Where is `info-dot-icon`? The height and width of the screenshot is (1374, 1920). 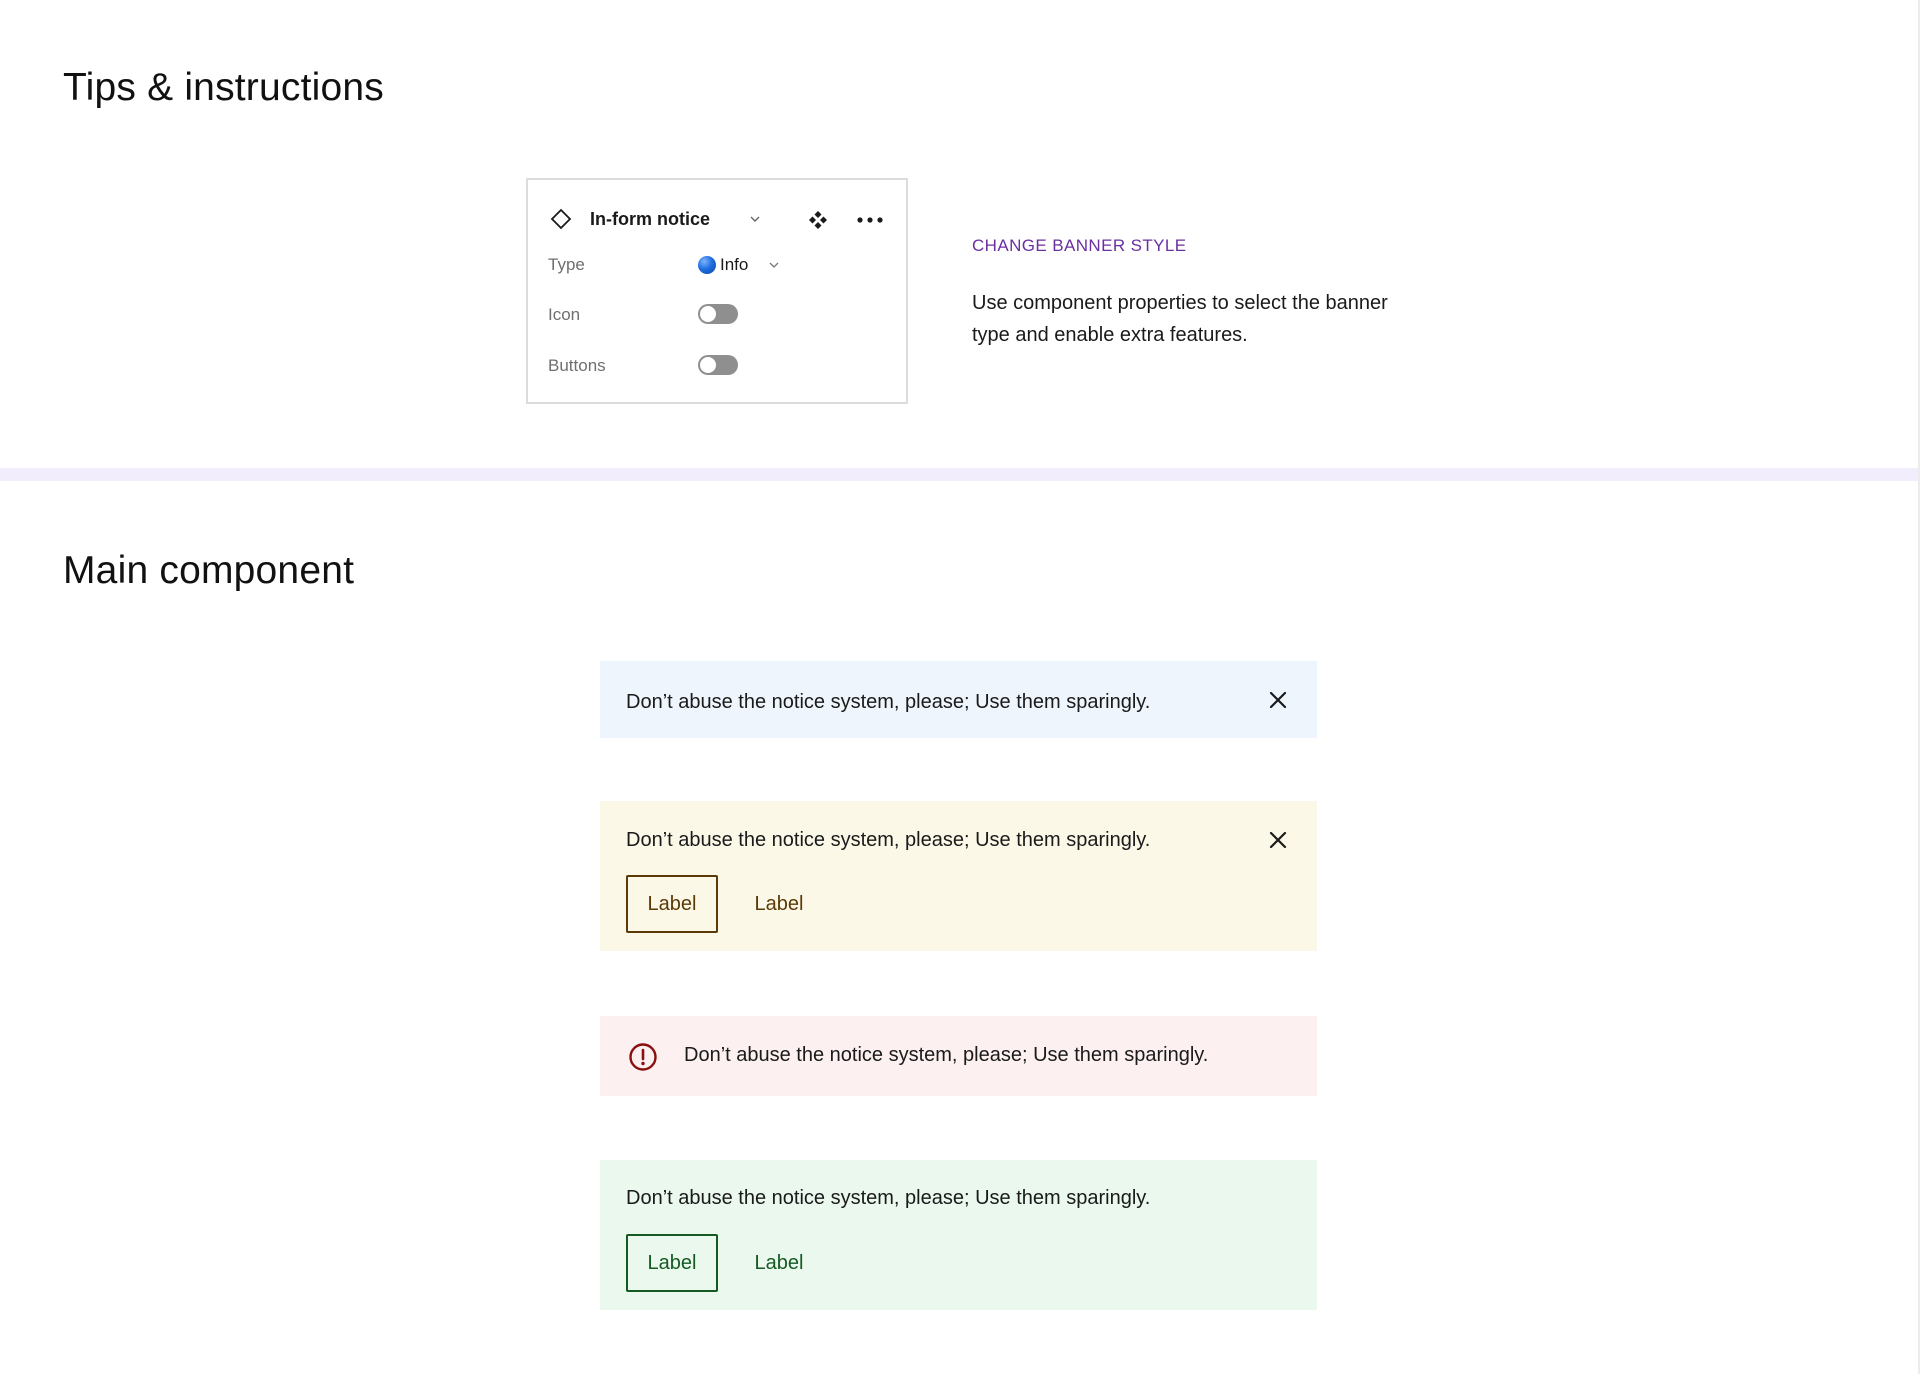 info-dot-icon is located at coordinates (707, 265).